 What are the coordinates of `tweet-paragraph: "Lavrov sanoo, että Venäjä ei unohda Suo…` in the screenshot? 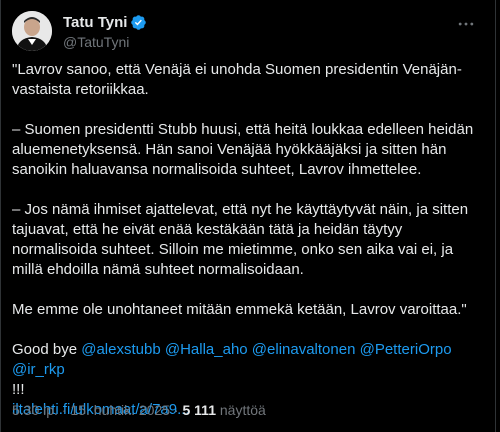 It's located at (237, 79).